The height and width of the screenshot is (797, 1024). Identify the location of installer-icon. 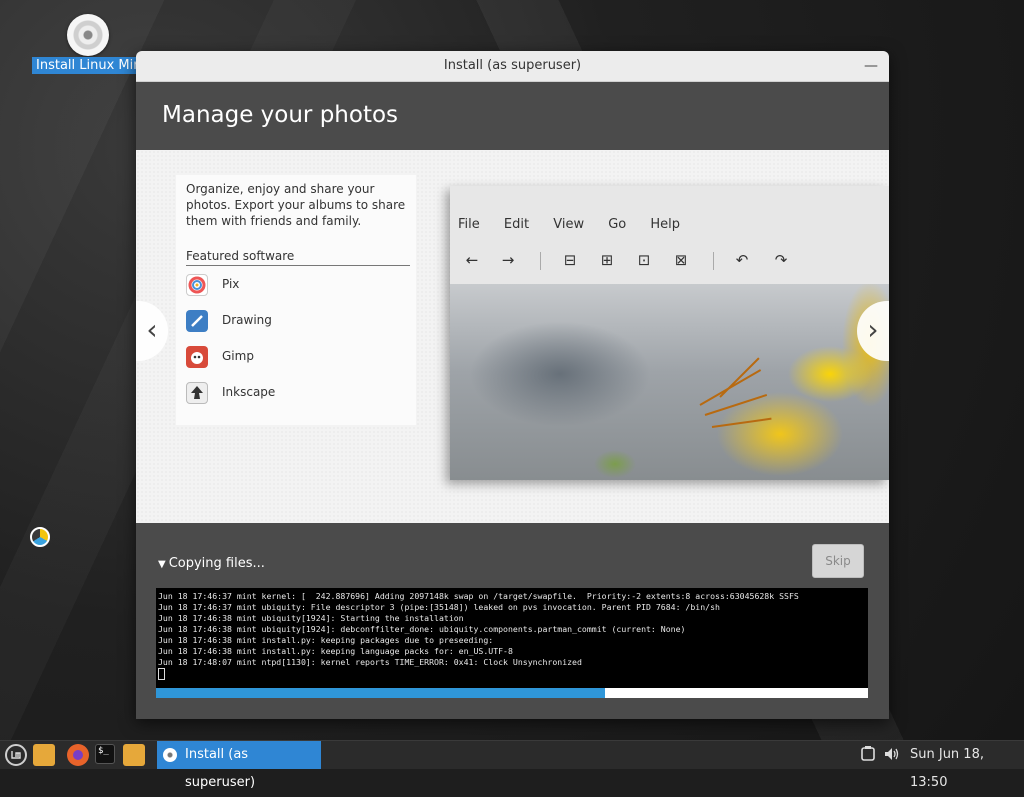
(170, 755).